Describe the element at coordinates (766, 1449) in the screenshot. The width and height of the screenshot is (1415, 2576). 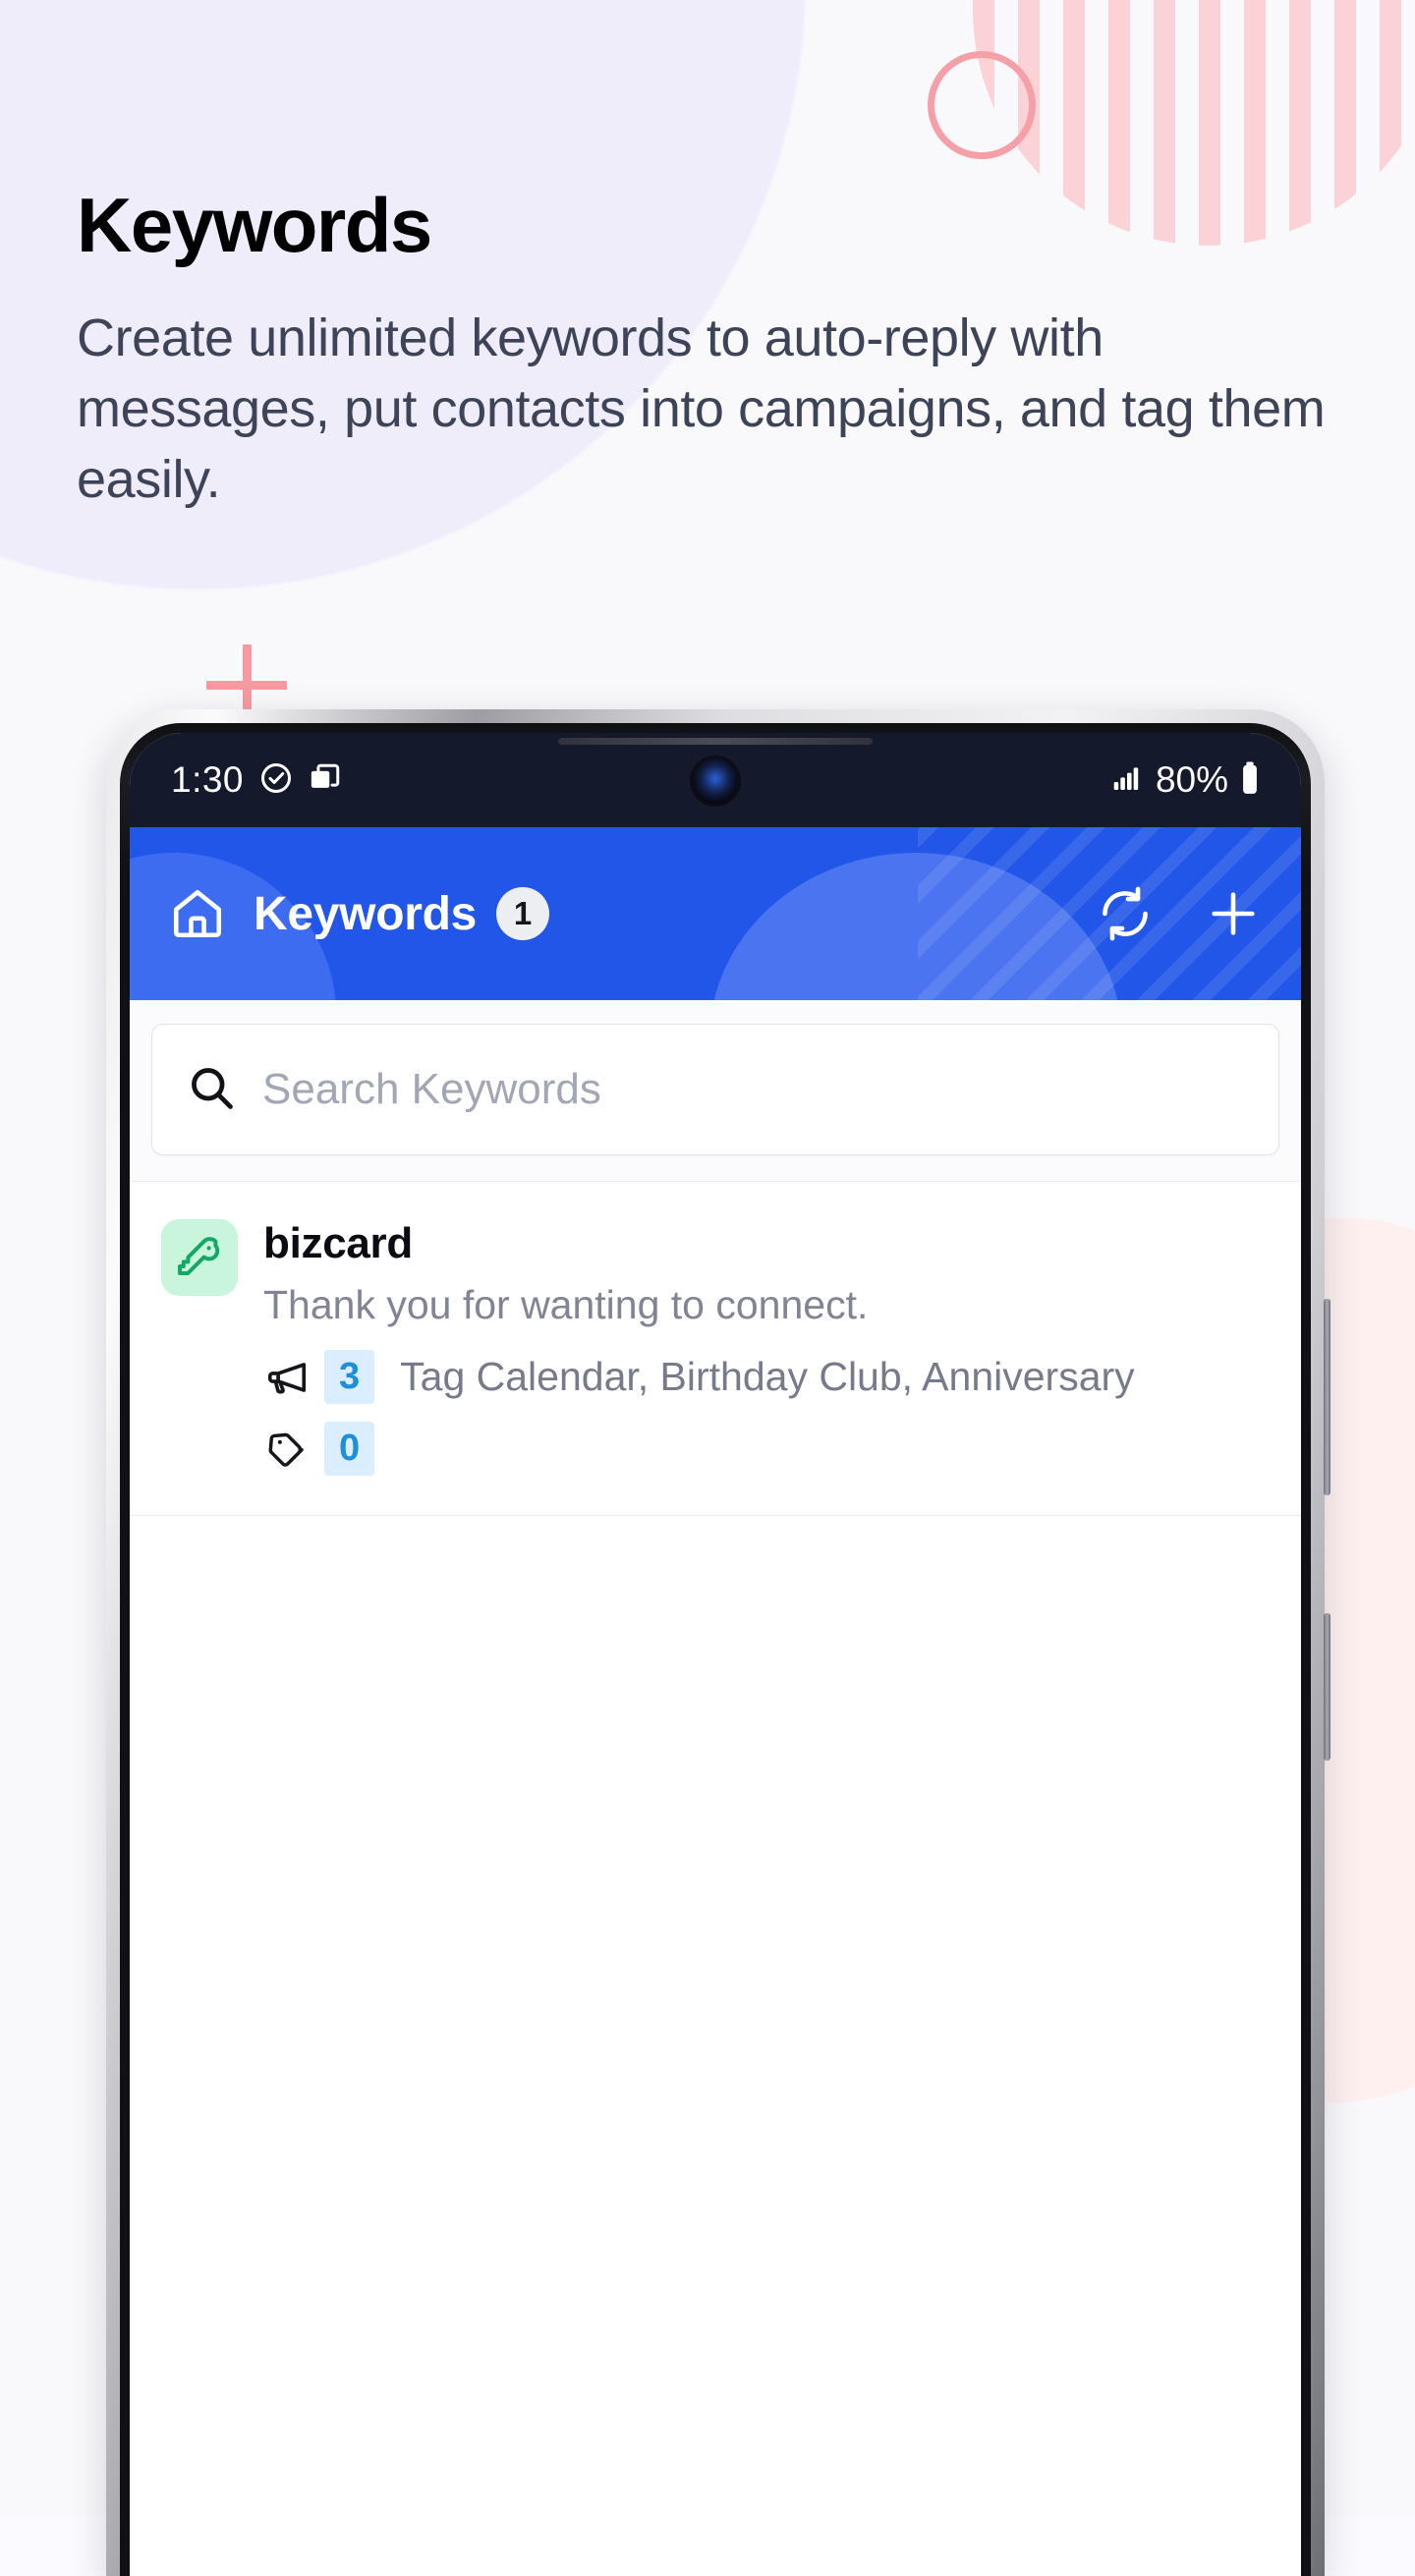
I see `tags-row: 0` at that location.